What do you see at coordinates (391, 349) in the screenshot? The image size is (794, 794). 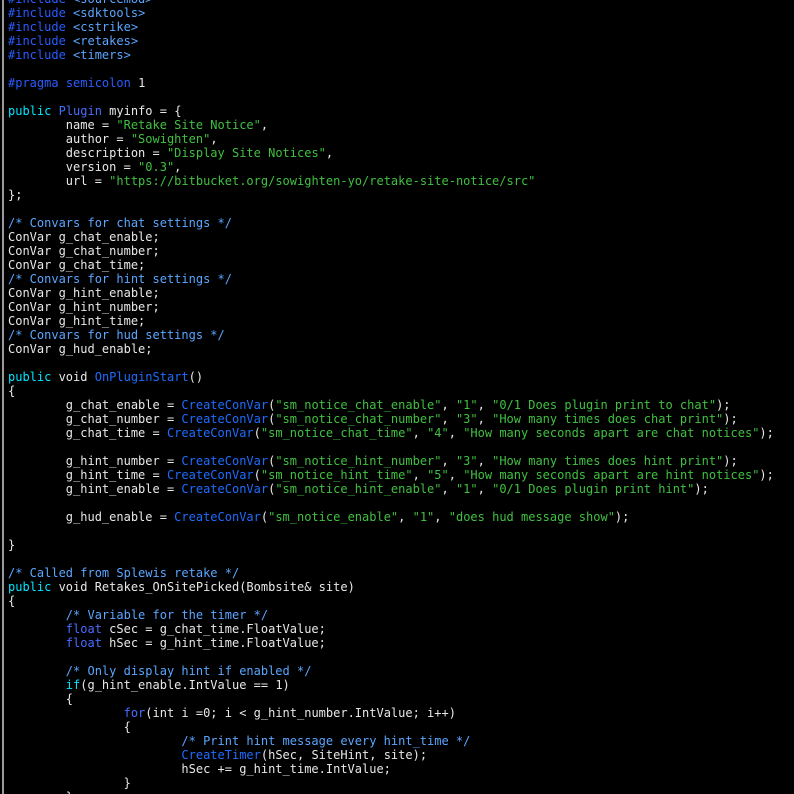 I see `code-line: ConVar g_hud_enable;` at bounding box center [391, 349].